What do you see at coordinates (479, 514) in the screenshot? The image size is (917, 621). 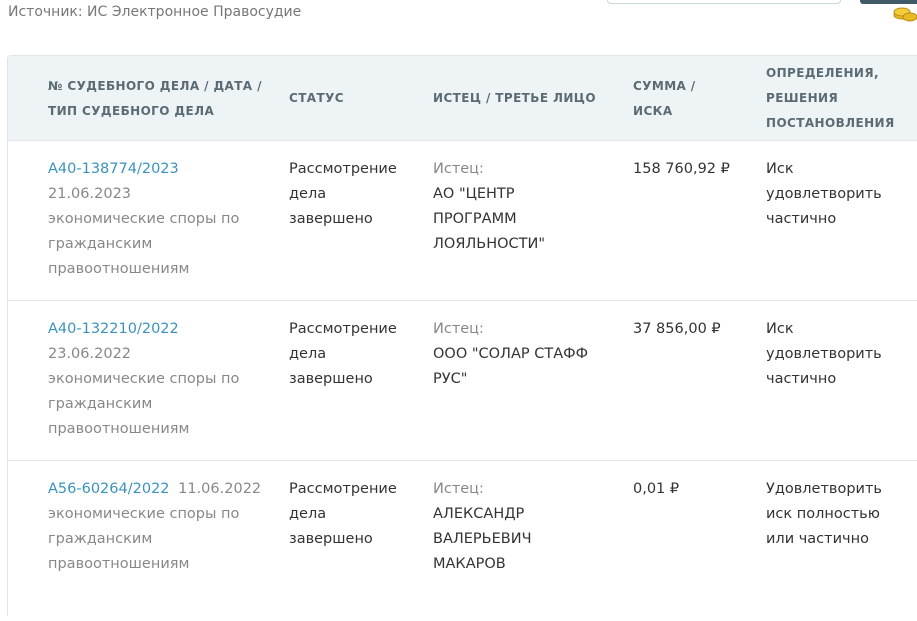 I see `plaintiff-name-line: АЛЕКСАНДР` at bounding box center [479, 514].